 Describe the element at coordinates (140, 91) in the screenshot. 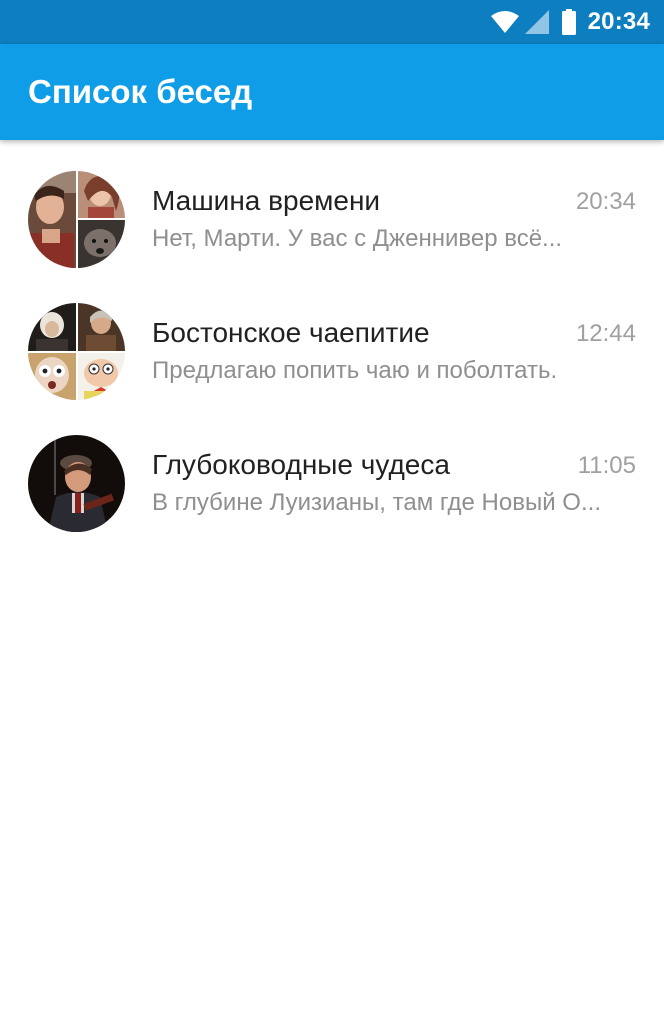

I see `page-title: Список бесед` at that location.